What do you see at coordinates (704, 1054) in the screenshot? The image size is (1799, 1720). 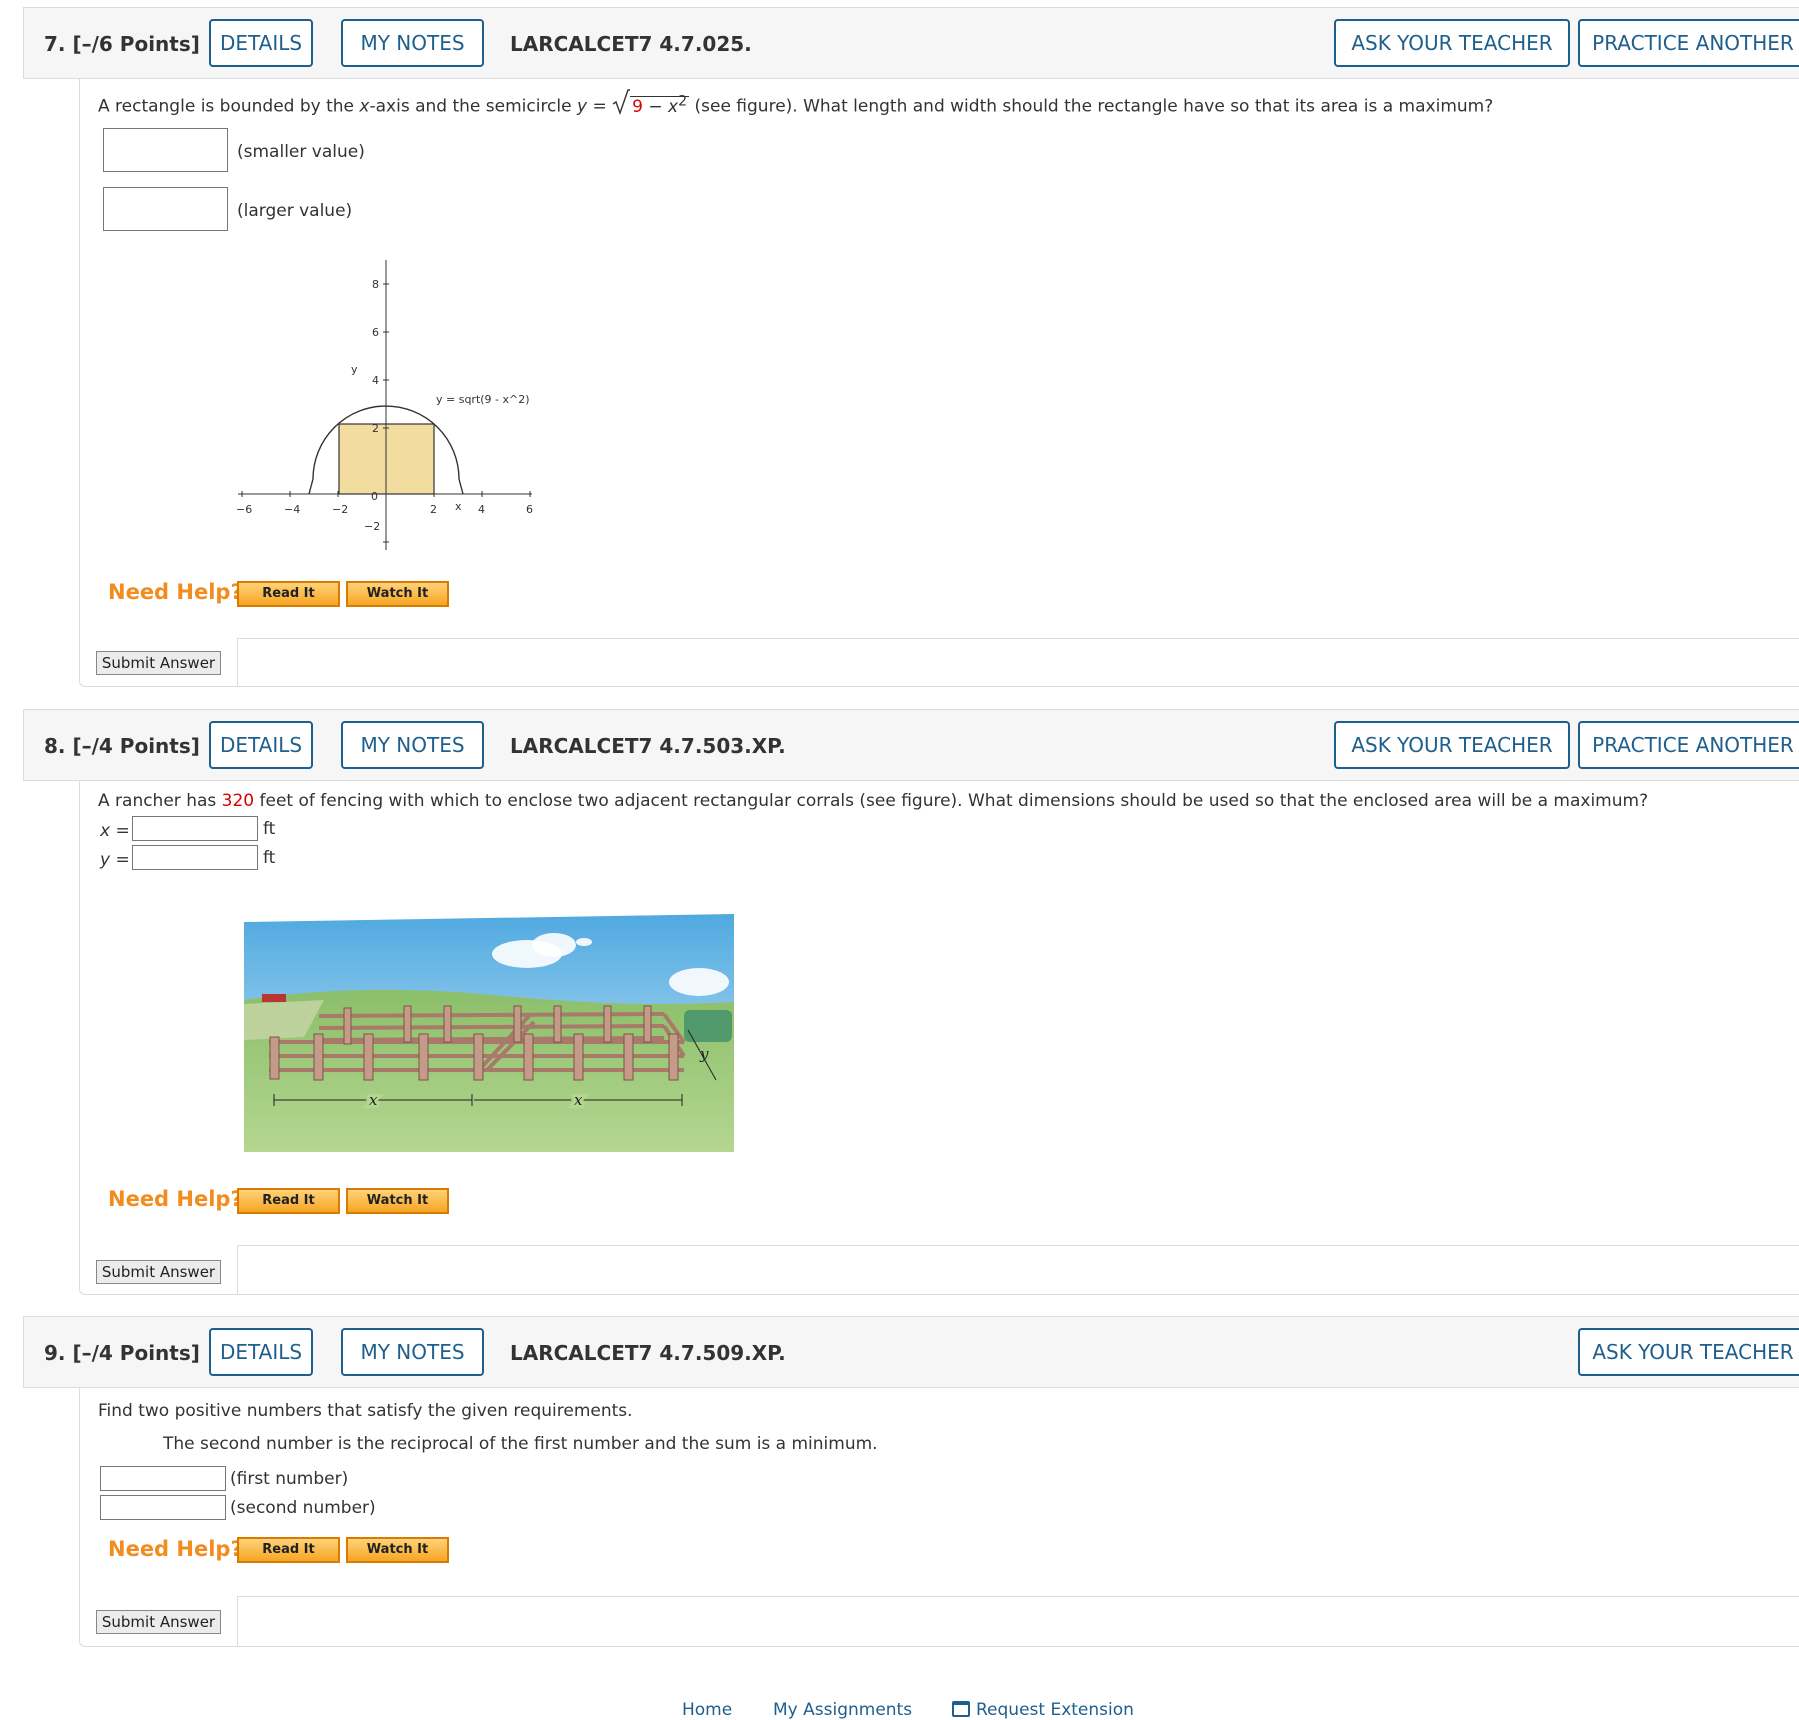 I see `y-dimension-mark: y` at bounding box center [704, 1054].